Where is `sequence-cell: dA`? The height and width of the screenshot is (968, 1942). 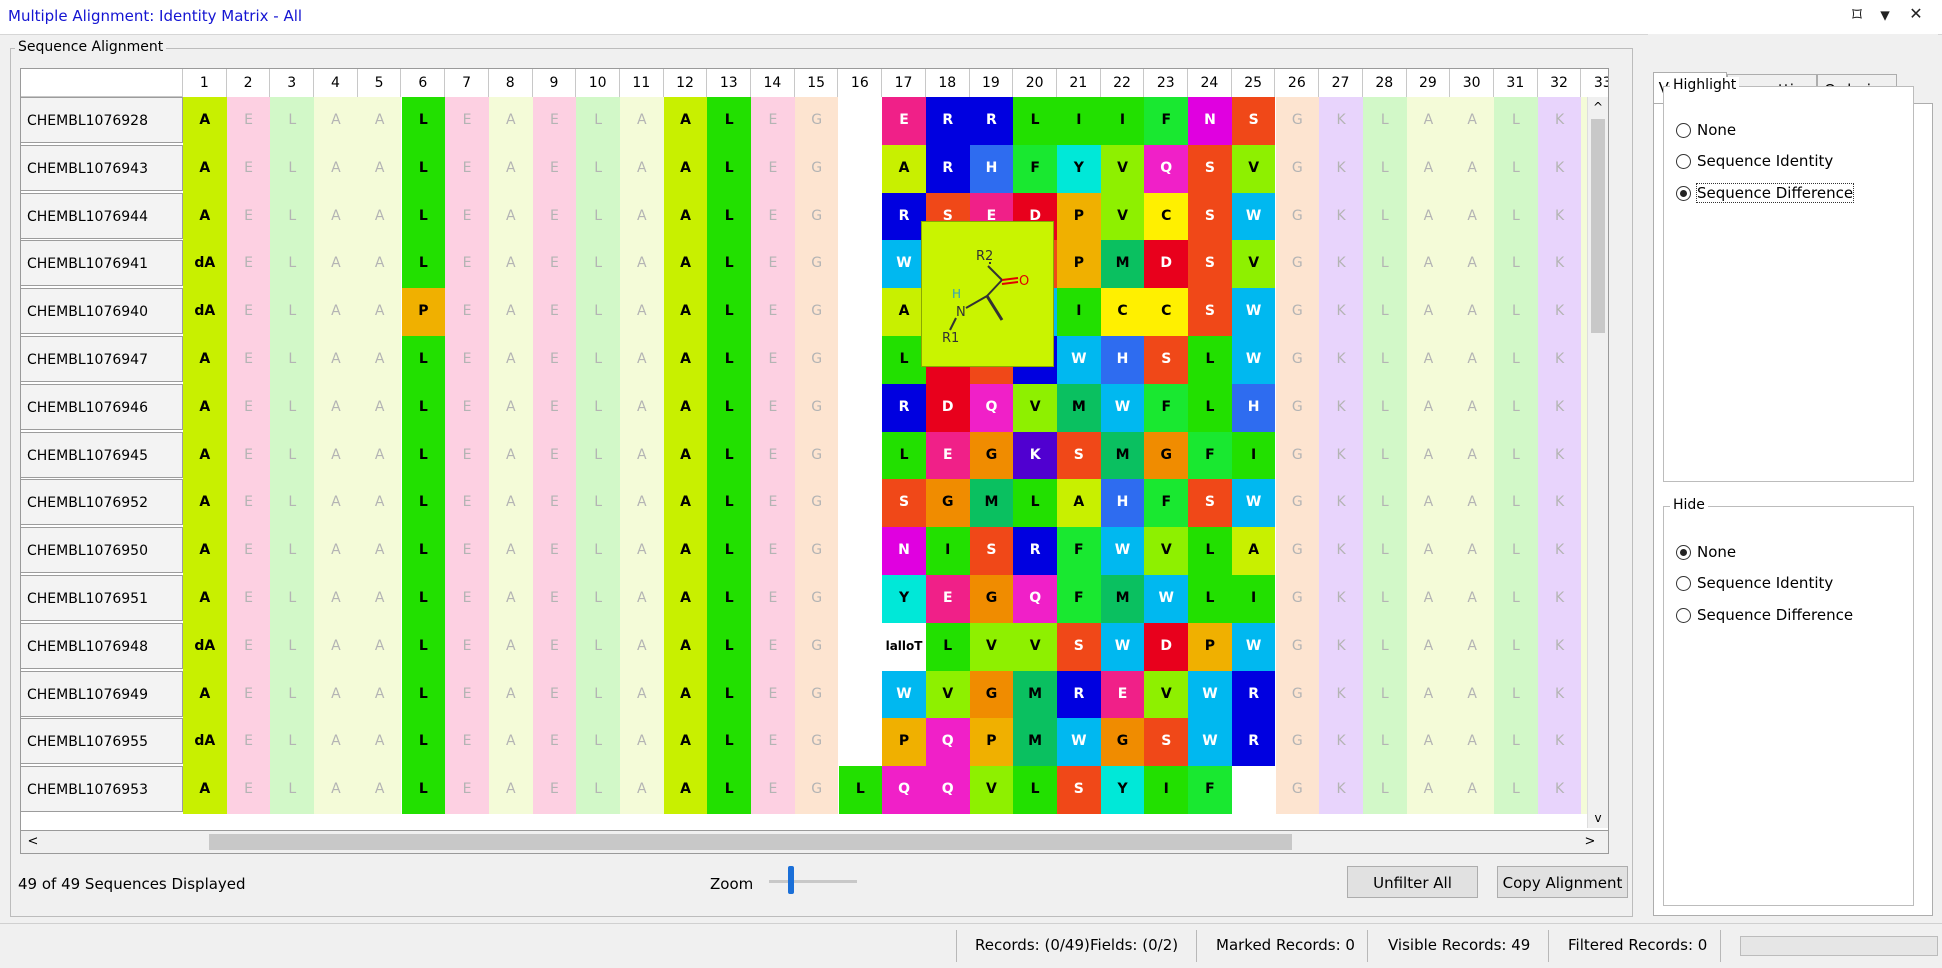
sequence-cell: dA is located at coordinates (205, 646).